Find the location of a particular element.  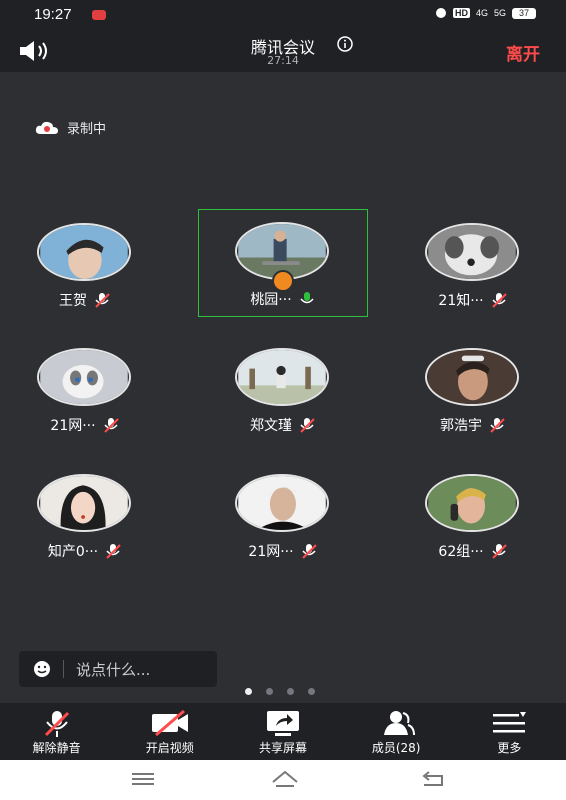

page-indicator is located at coordinates (280, 691).